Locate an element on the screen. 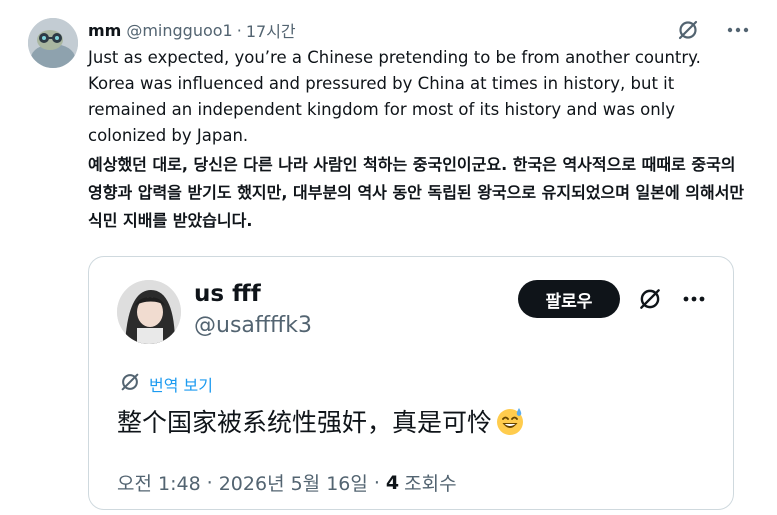 The width and height of the screenshot is (777, 515). translate-label: 번역 보기 is located at coordinates (181, 385).